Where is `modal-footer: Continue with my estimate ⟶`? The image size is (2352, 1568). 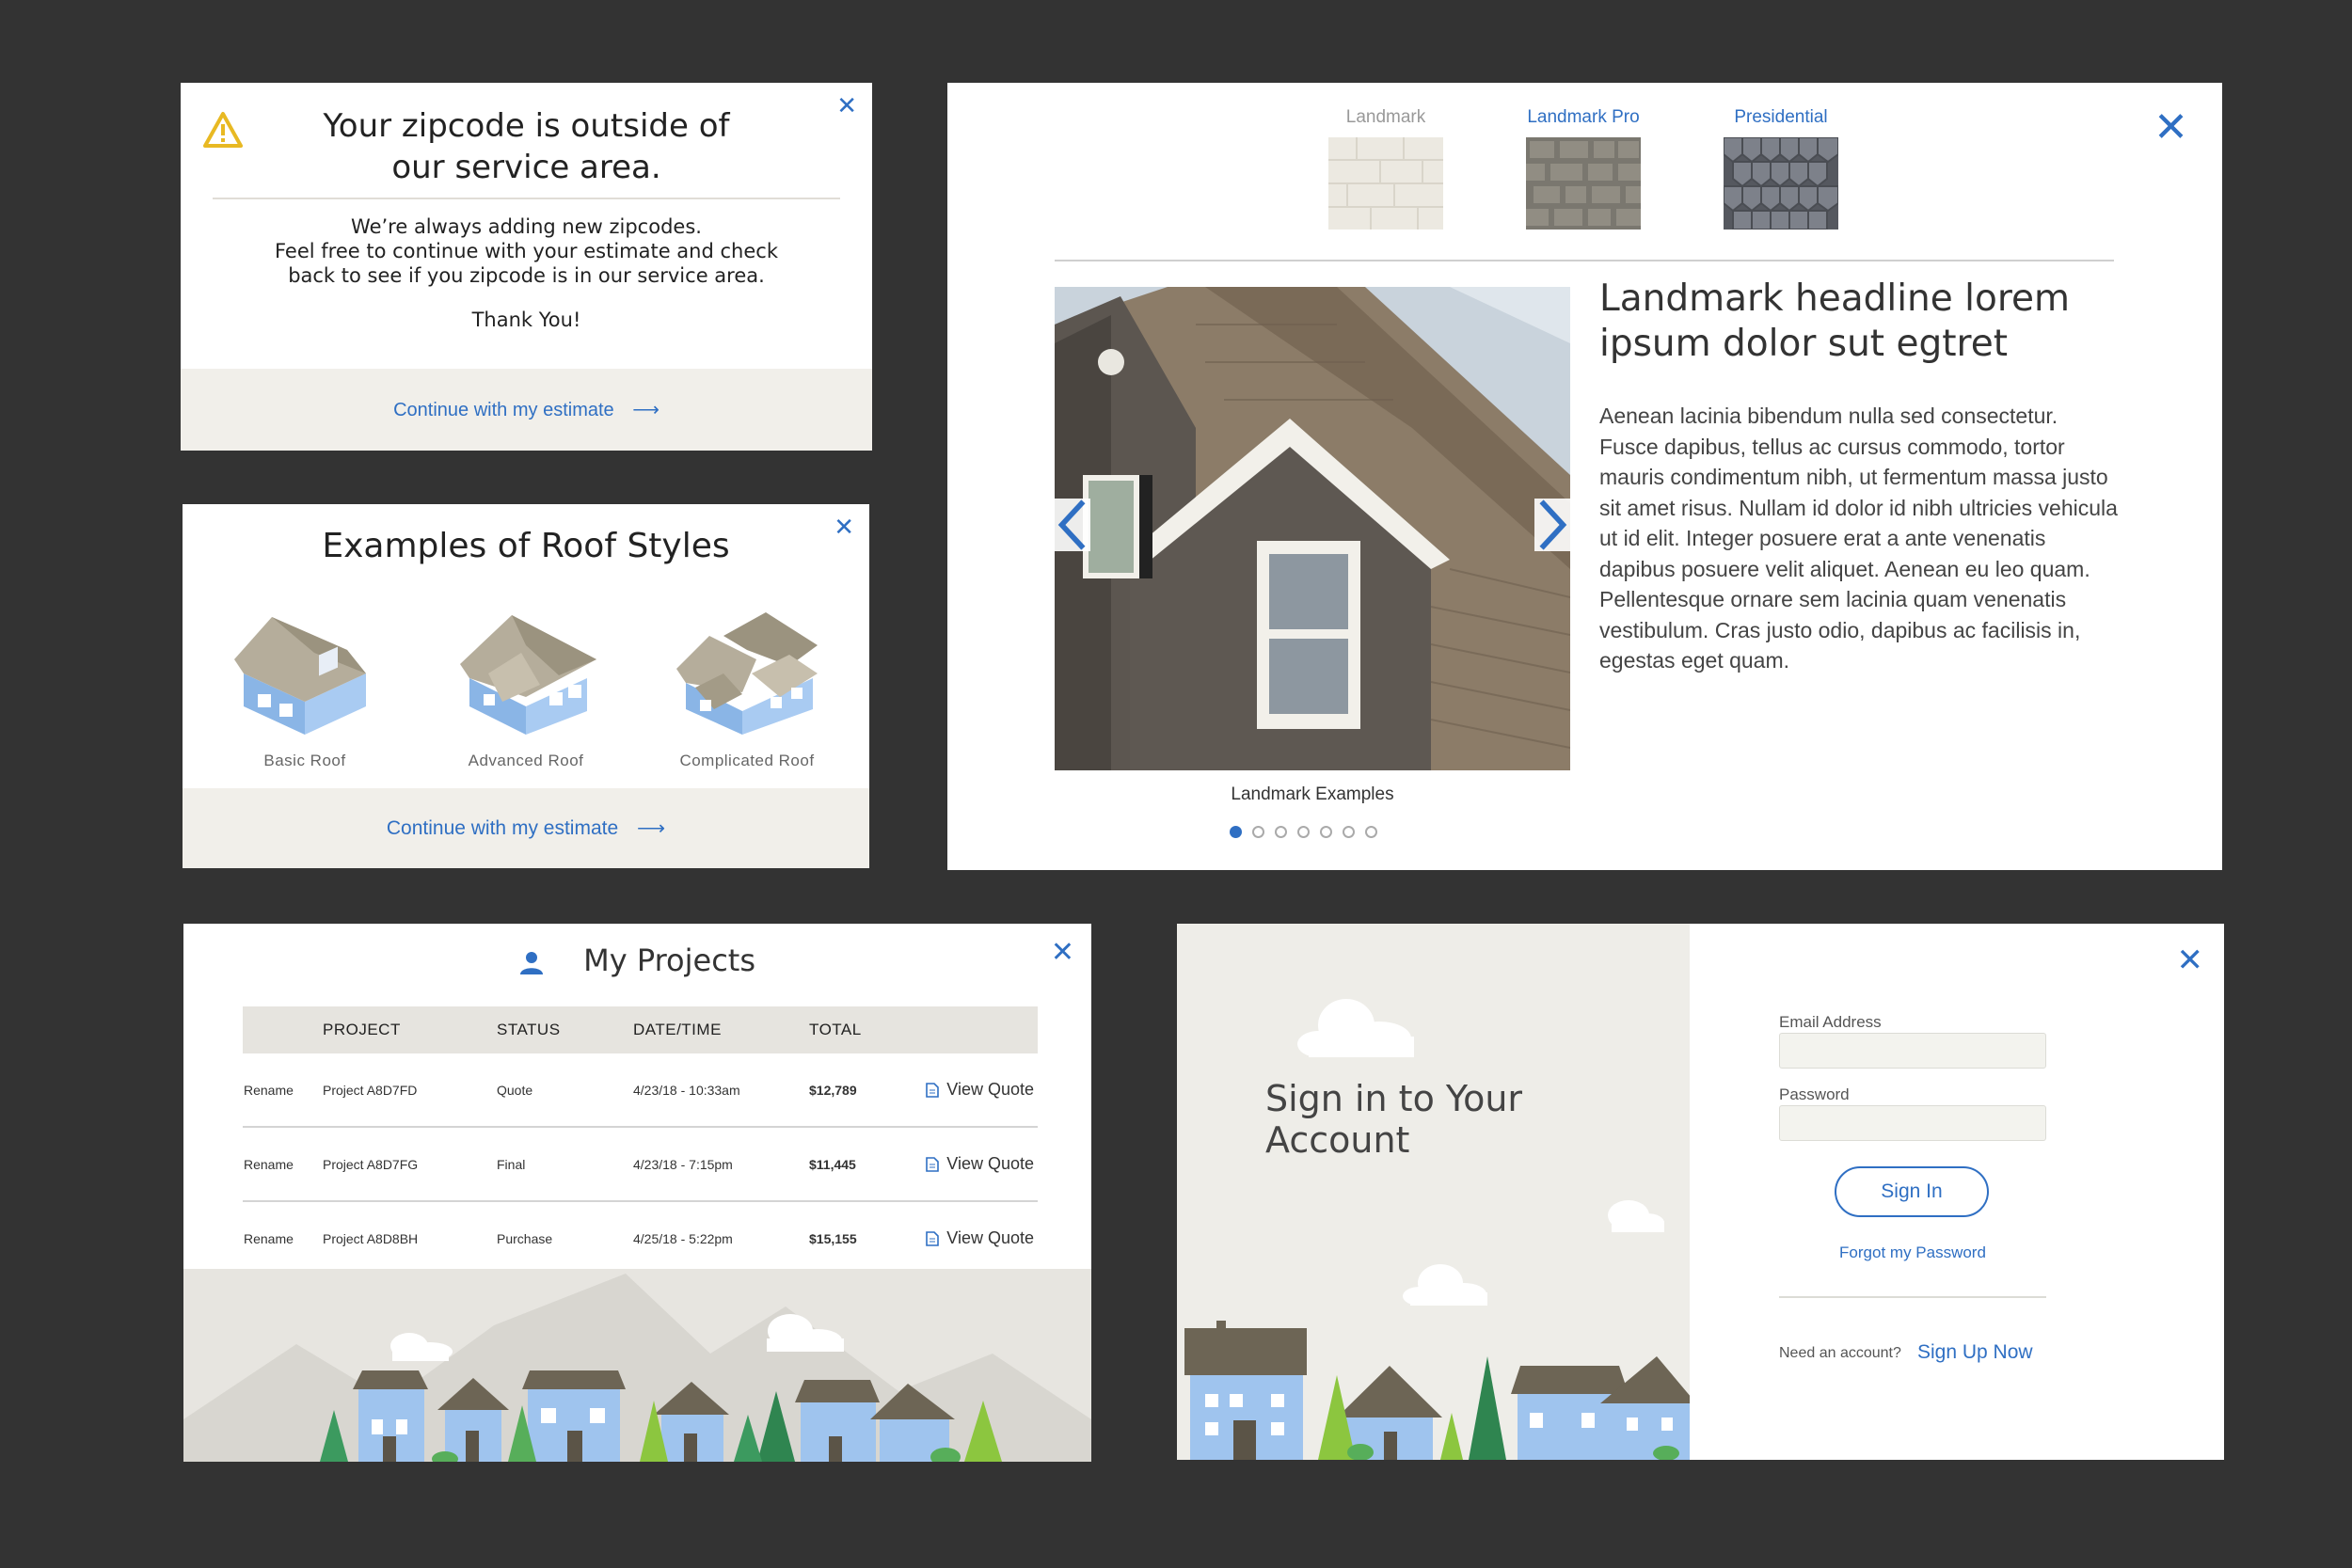
modal-footer: Continue with my estimate ⟶ is located at coordinates (526, 410).